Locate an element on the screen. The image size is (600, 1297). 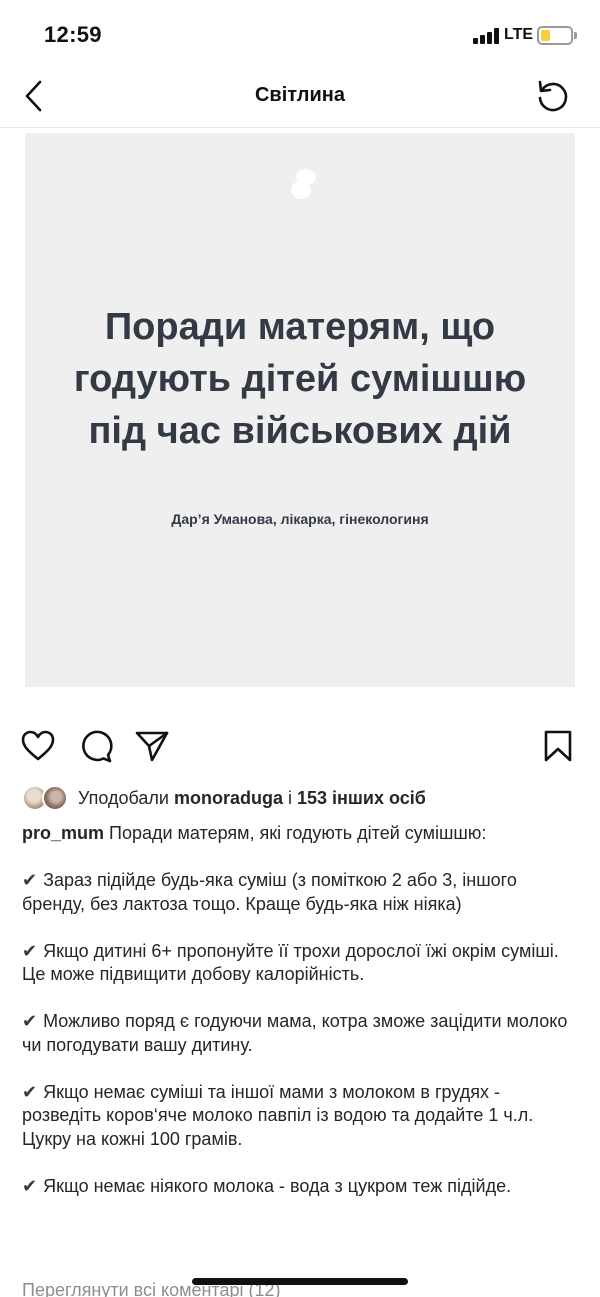
headline-line: під час військових дій is located at coordinates (300, 431).